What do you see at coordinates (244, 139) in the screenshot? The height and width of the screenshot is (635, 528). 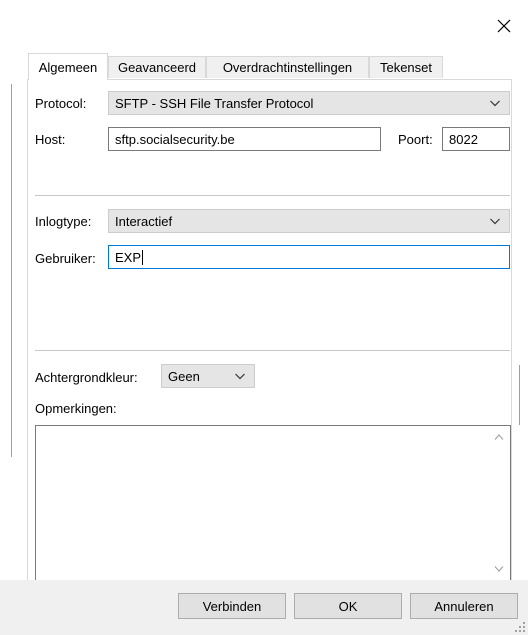 I see `host-field: sftp.socialsecurity.be` at bounding box center [244, 139].